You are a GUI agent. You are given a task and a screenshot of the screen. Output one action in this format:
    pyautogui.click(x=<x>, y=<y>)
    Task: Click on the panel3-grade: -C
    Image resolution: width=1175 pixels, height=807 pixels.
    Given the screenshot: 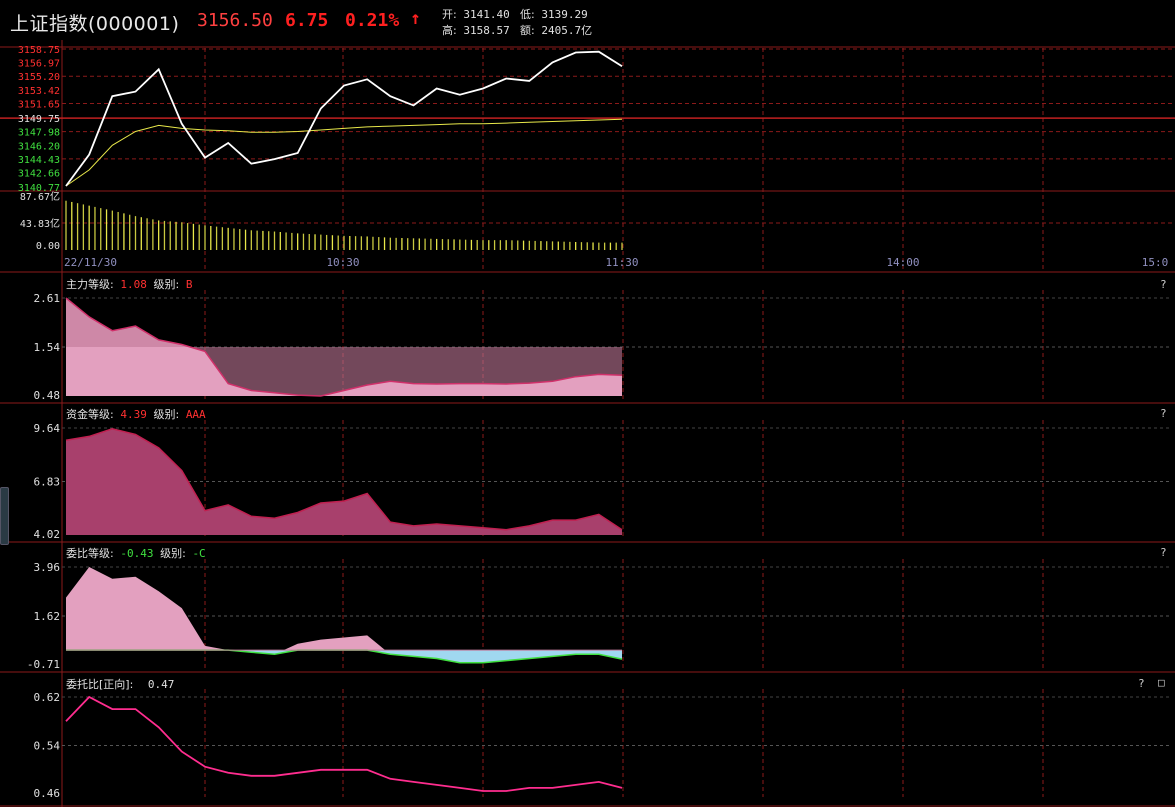 What is the action you would take?
    pyautogui.click(x=199, y=553)
    